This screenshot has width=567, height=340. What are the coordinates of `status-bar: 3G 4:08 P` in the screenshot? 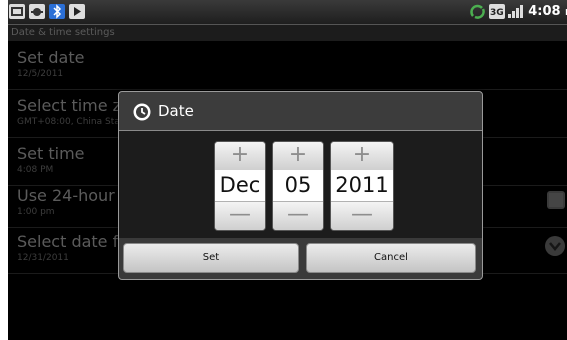 It's located at (287, 12).